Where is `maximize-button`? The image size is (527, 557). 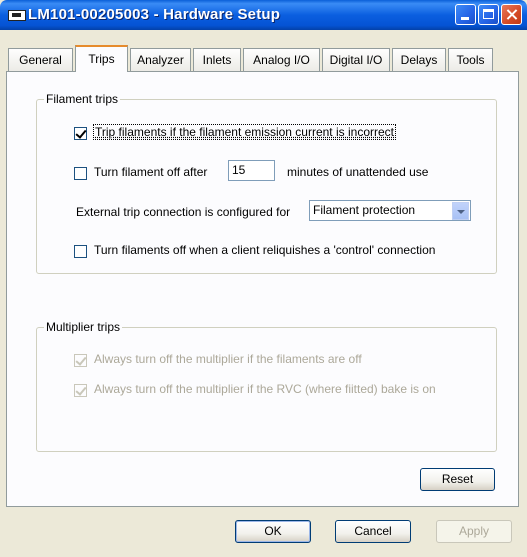 maximize-button is located at coordinates (488, 14).